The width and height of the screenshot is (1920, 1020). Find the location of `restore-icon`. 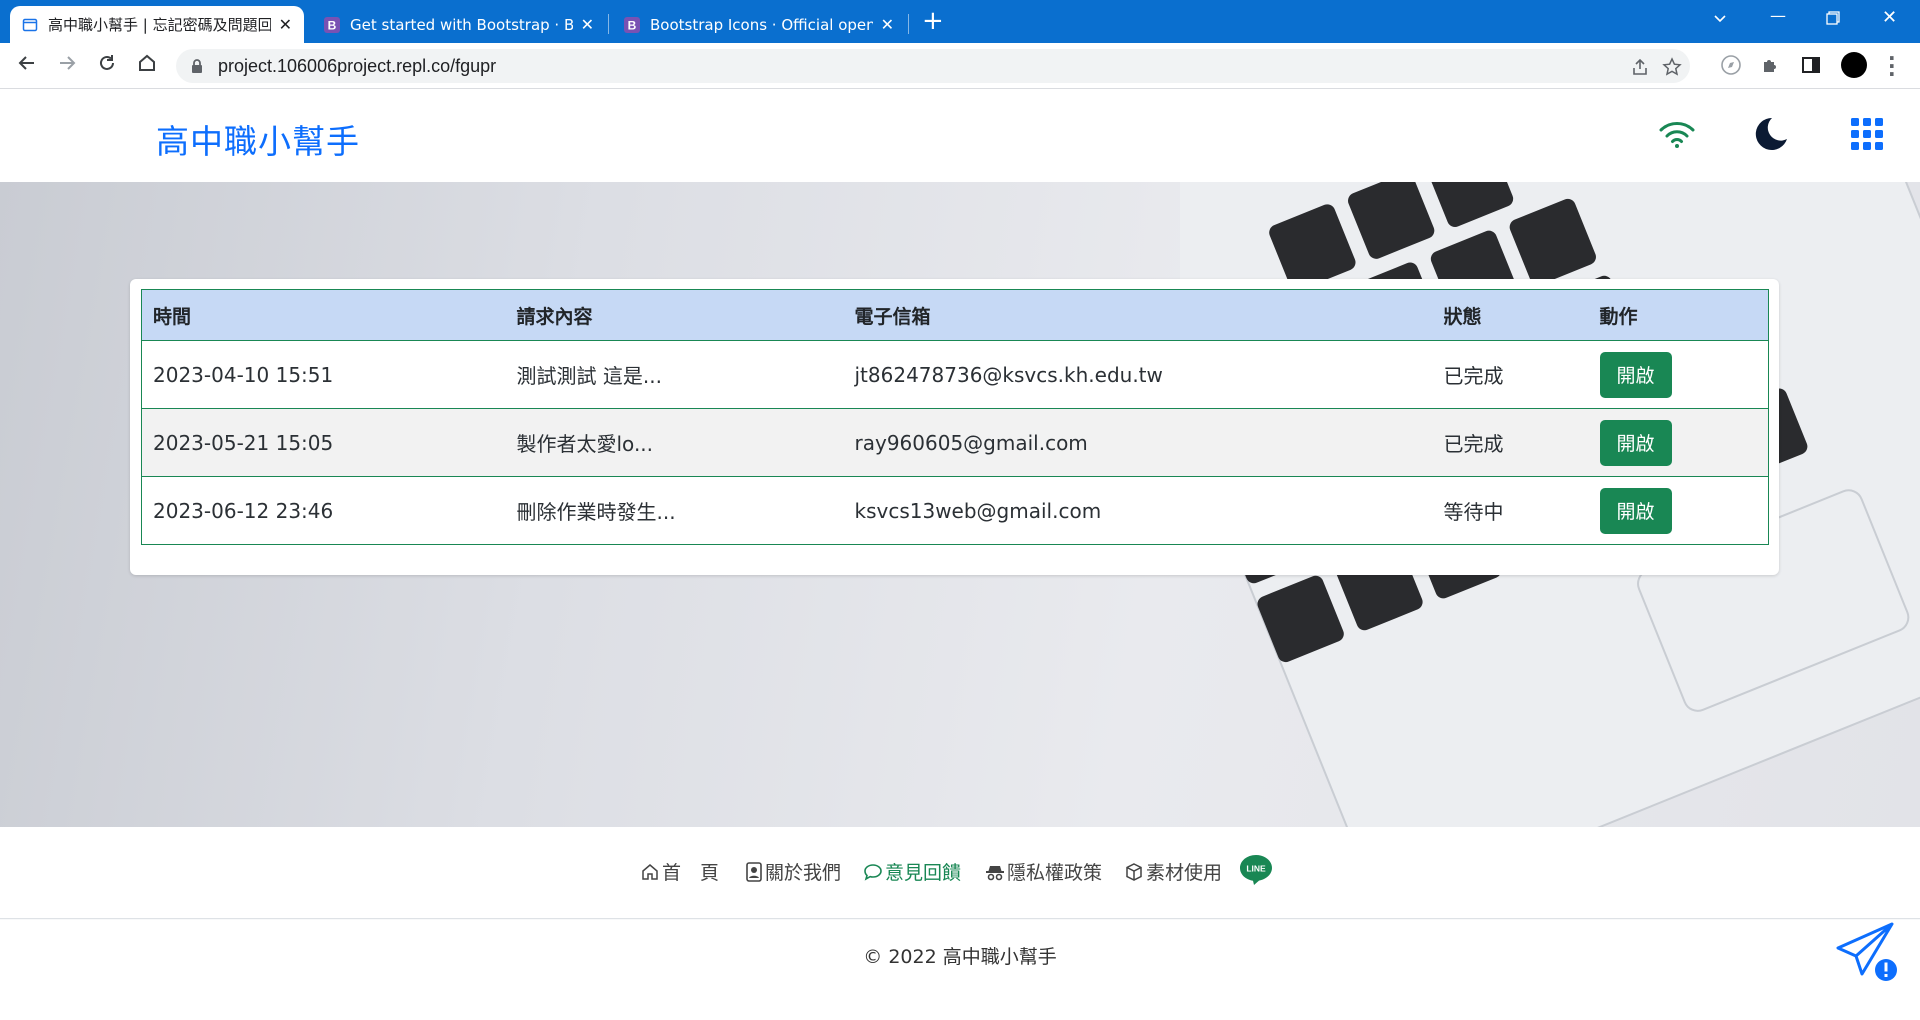

restore-icon is located at coordinates (1833, 19).